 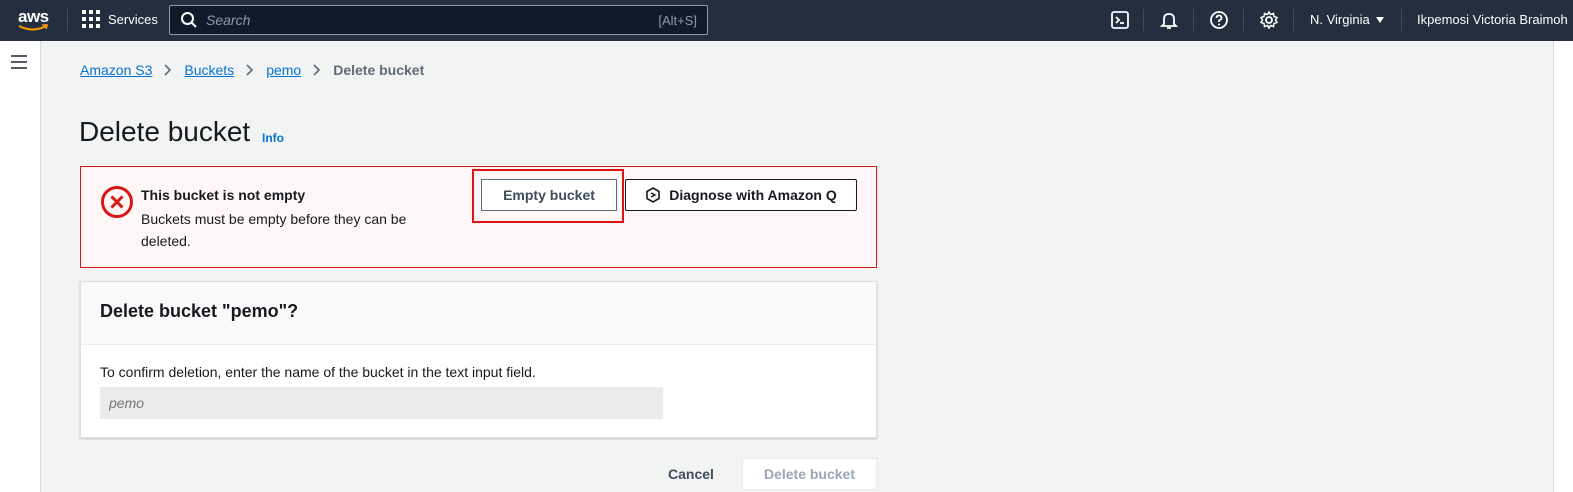 I want to click on menu-icon, so click(x=19, y=62).